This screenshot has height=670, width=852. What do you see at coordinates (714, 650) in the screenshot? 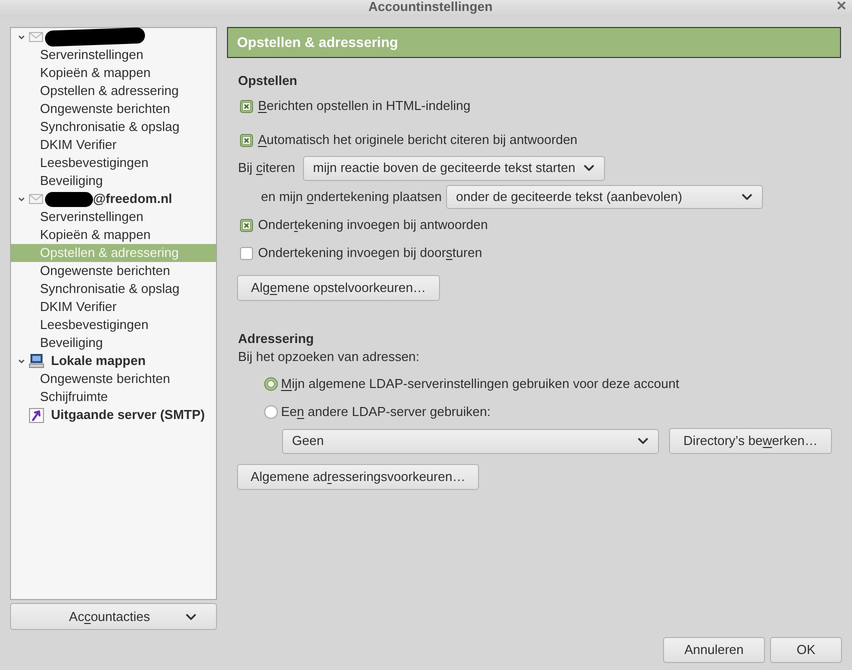
I see `dialog-button: Annuleren` at bounding box center [714, 650].